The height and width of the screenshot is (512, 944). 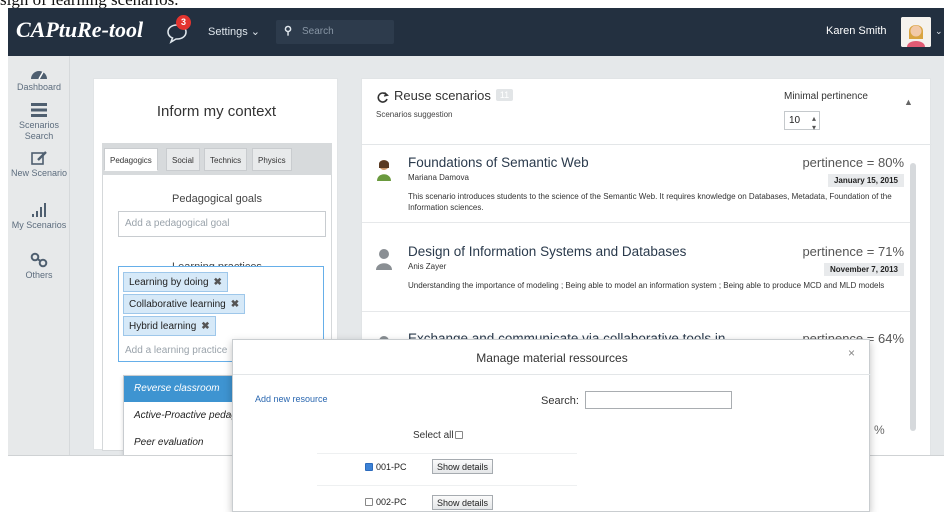 I want to click on sidebar-item-label: Dashboard, so click(x=39, y=87).